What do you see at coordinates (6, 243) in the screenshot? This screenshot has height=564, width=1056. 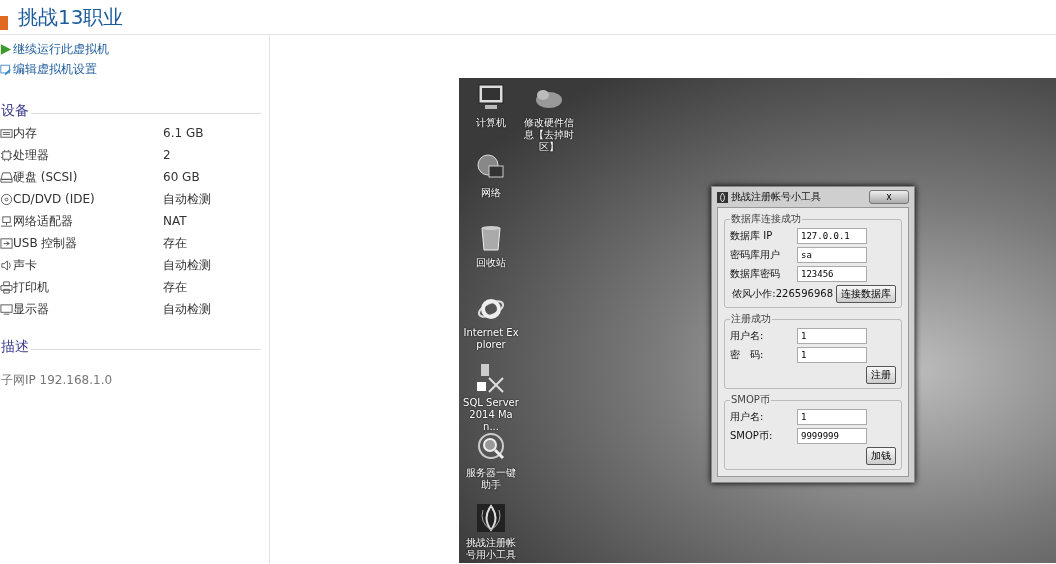 I see `usb-icon` at bounding box center [6, 243].